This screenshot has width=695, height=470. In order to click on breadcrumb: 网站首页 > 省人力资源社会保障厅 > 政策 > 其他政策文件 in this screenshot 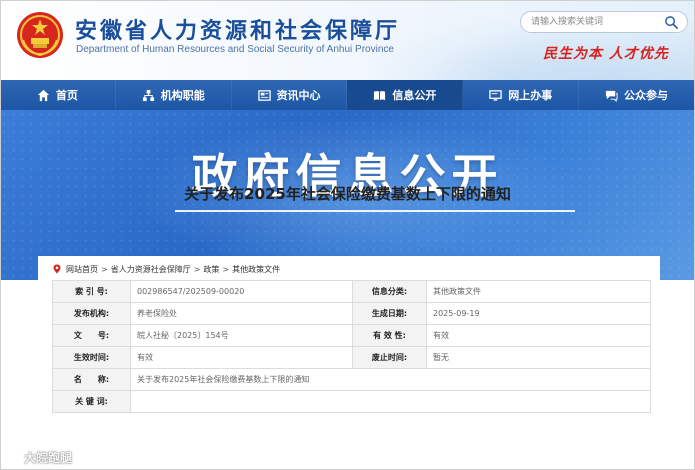, I will do `click(166, 269)`.